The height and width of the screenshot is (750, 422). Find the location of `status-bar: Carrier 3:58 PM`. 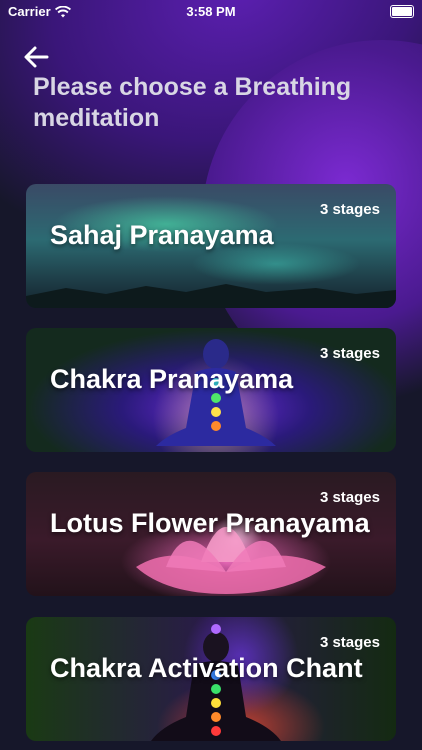

status-bar: Carrier 3:58 PM is located at coordinates (211, 11).